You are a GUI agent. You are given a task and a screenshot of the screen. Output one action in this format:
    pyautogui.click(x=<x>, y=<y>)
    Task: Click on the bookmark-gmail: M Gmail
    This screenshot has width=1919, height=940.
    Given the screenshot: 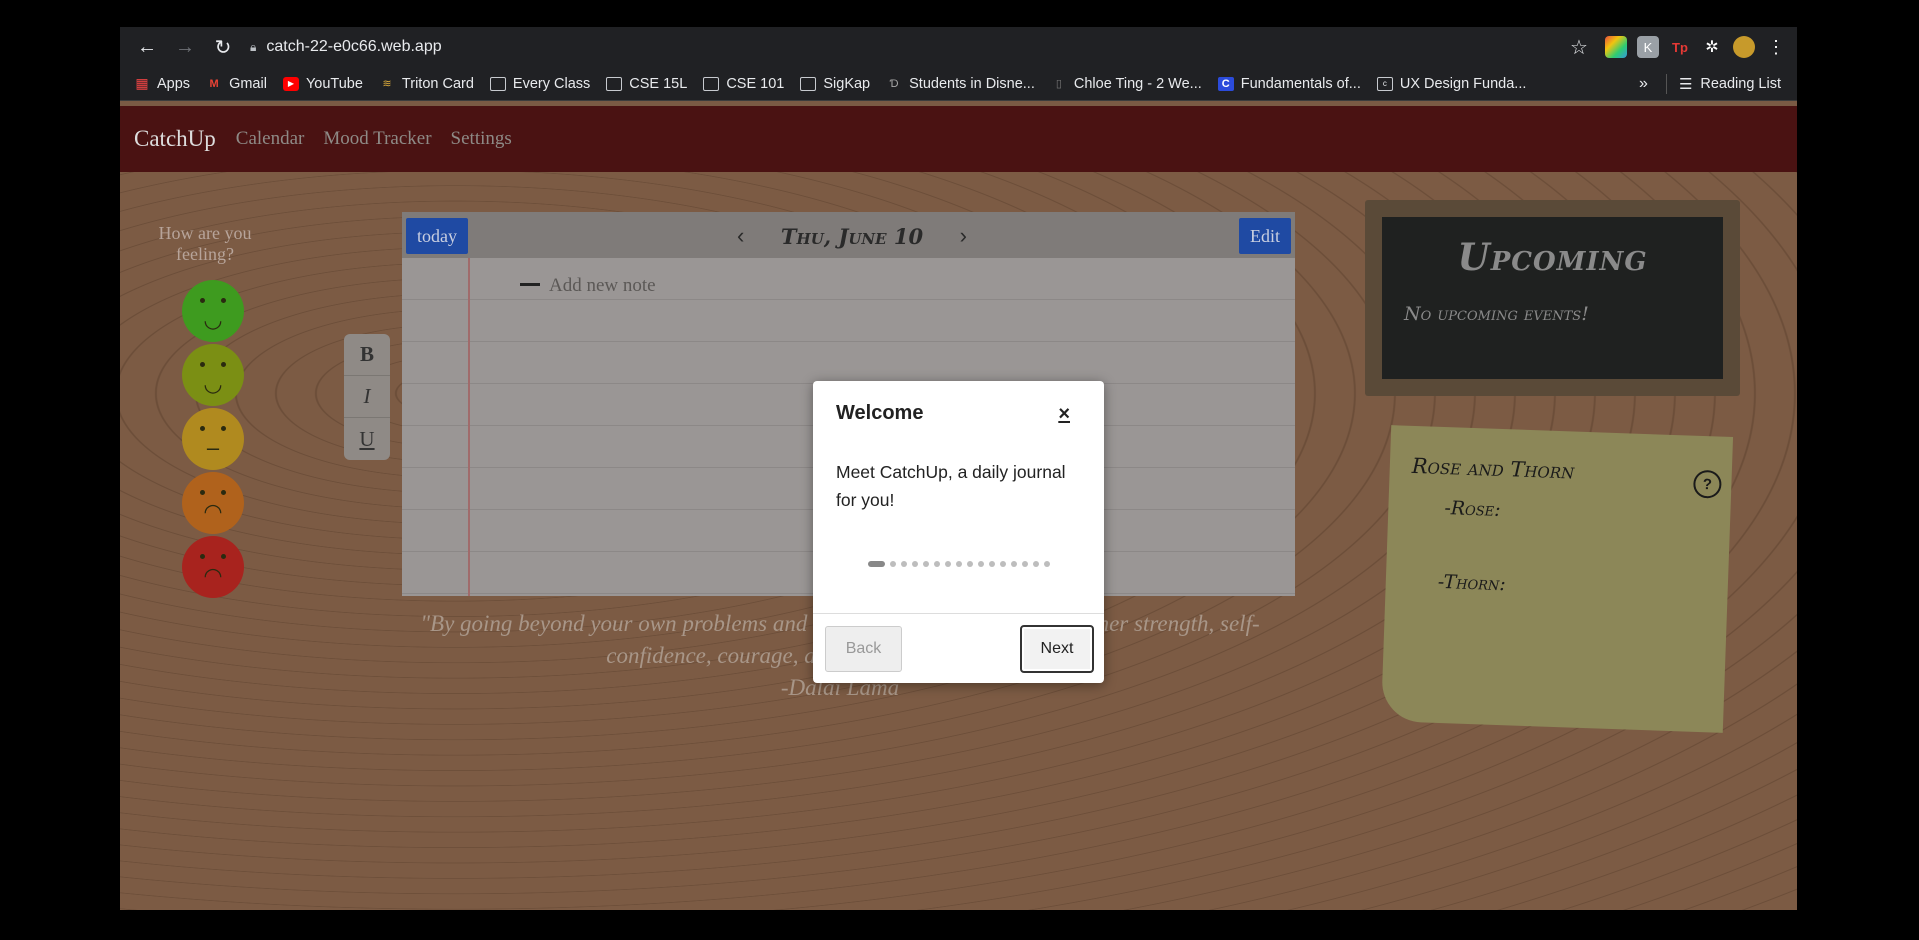 What is the action you would take?
    pyautogui.click(x=236, y=84)
    